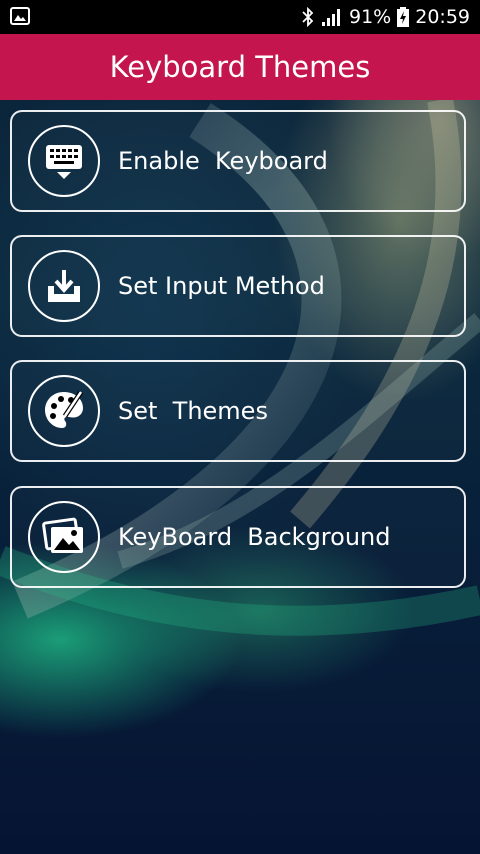 Image resolution: width=480 pixels, height=854 pixels. What do you see at coordinates (254, 537) in the screenshot?
I see `menu-item-label: KeyBoard Background` at bounding box center [254, 537].